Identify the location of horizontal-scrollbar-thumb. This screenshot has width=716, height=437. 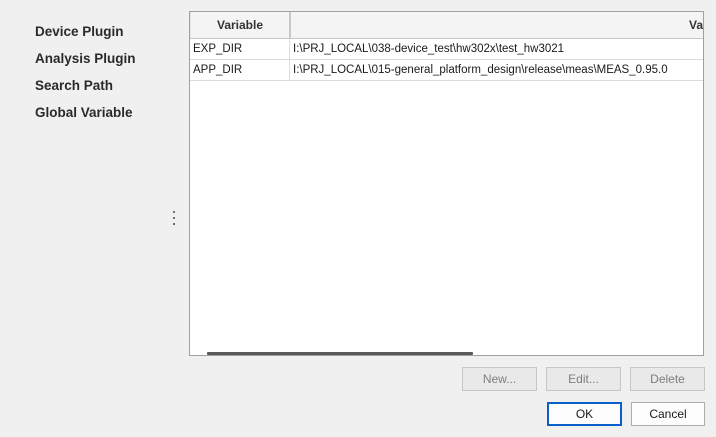
(340, 353).